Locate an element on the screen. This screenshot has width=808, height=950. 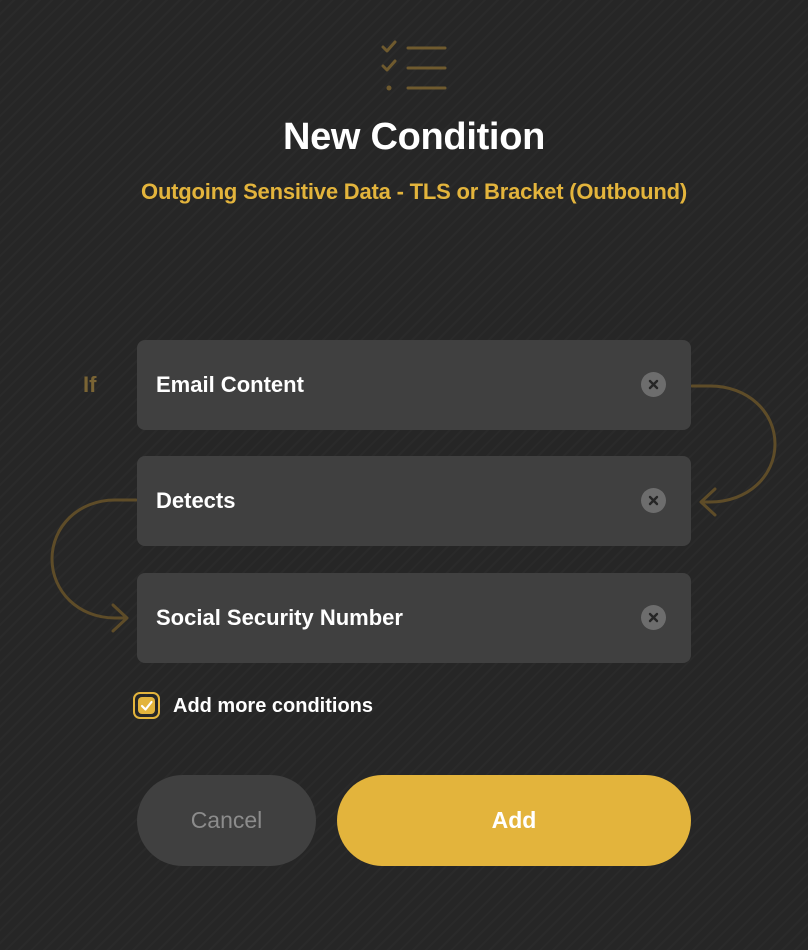
if-label: If is located at coordinates (90, 384).